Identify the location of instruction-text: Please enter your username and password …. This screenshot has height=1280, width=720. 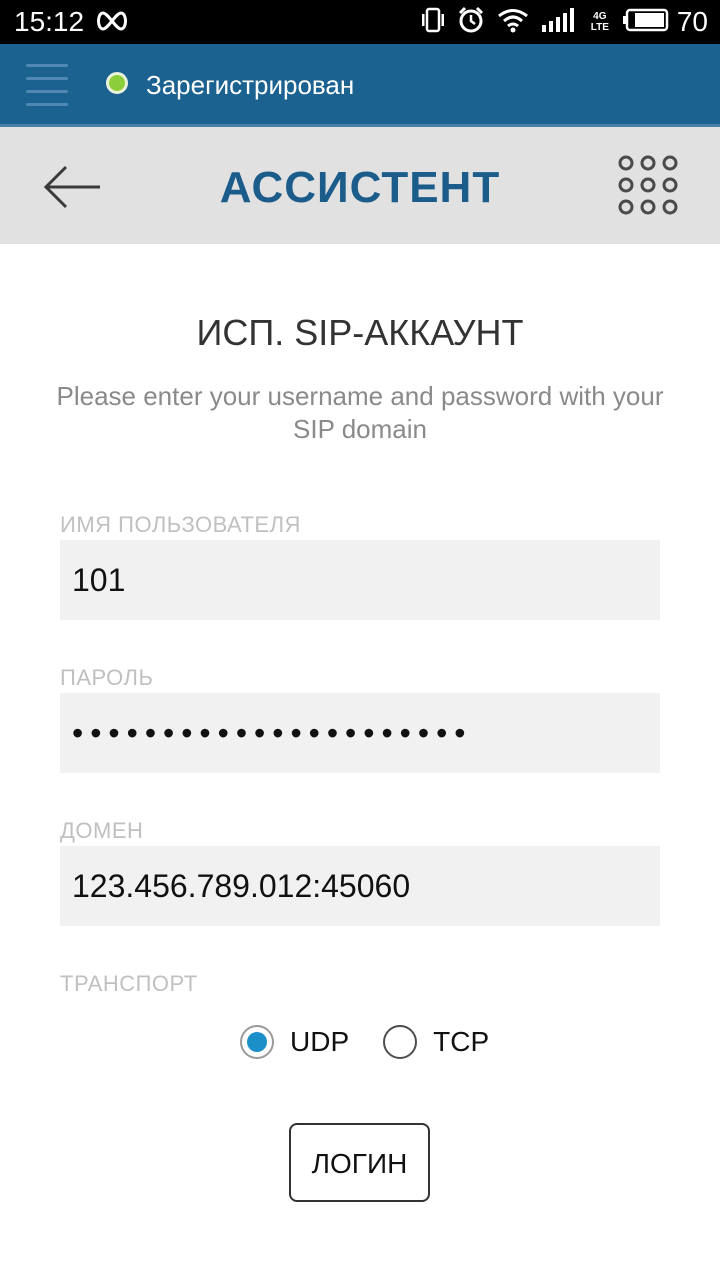
(360, 412).